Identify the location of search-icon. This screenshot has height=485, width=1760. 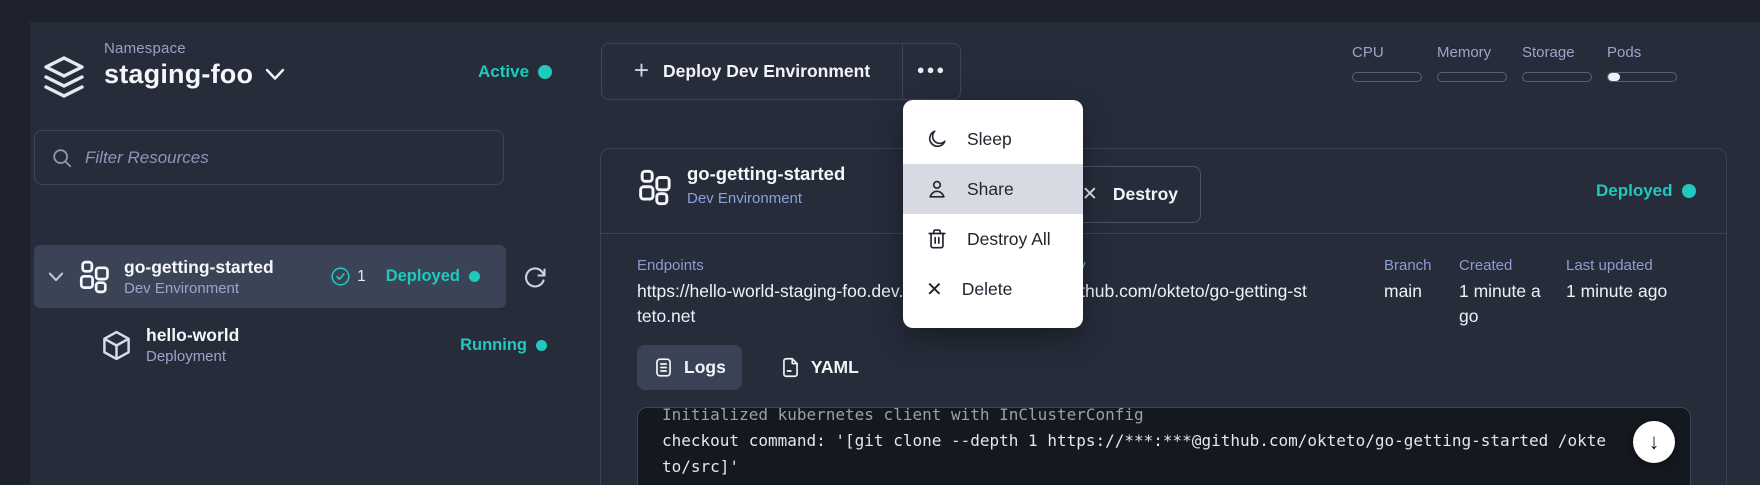
(62, 157).